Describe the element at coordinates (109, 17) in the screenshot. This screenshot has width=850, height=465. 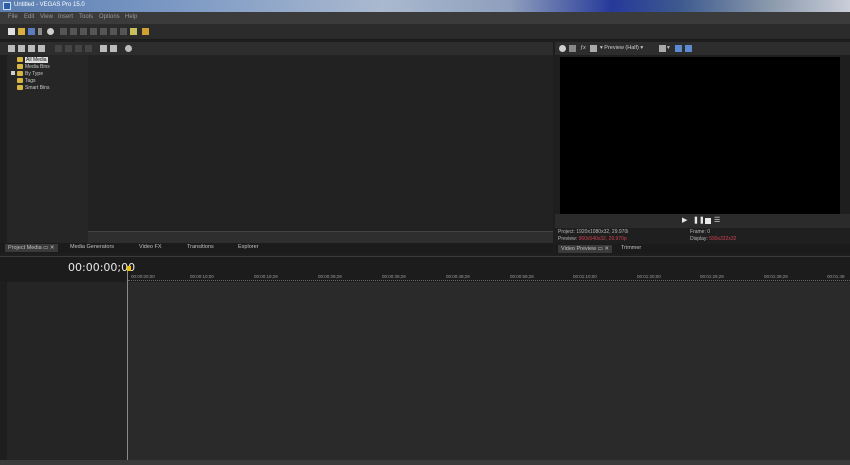
I see `menu-options: Options` at that location.